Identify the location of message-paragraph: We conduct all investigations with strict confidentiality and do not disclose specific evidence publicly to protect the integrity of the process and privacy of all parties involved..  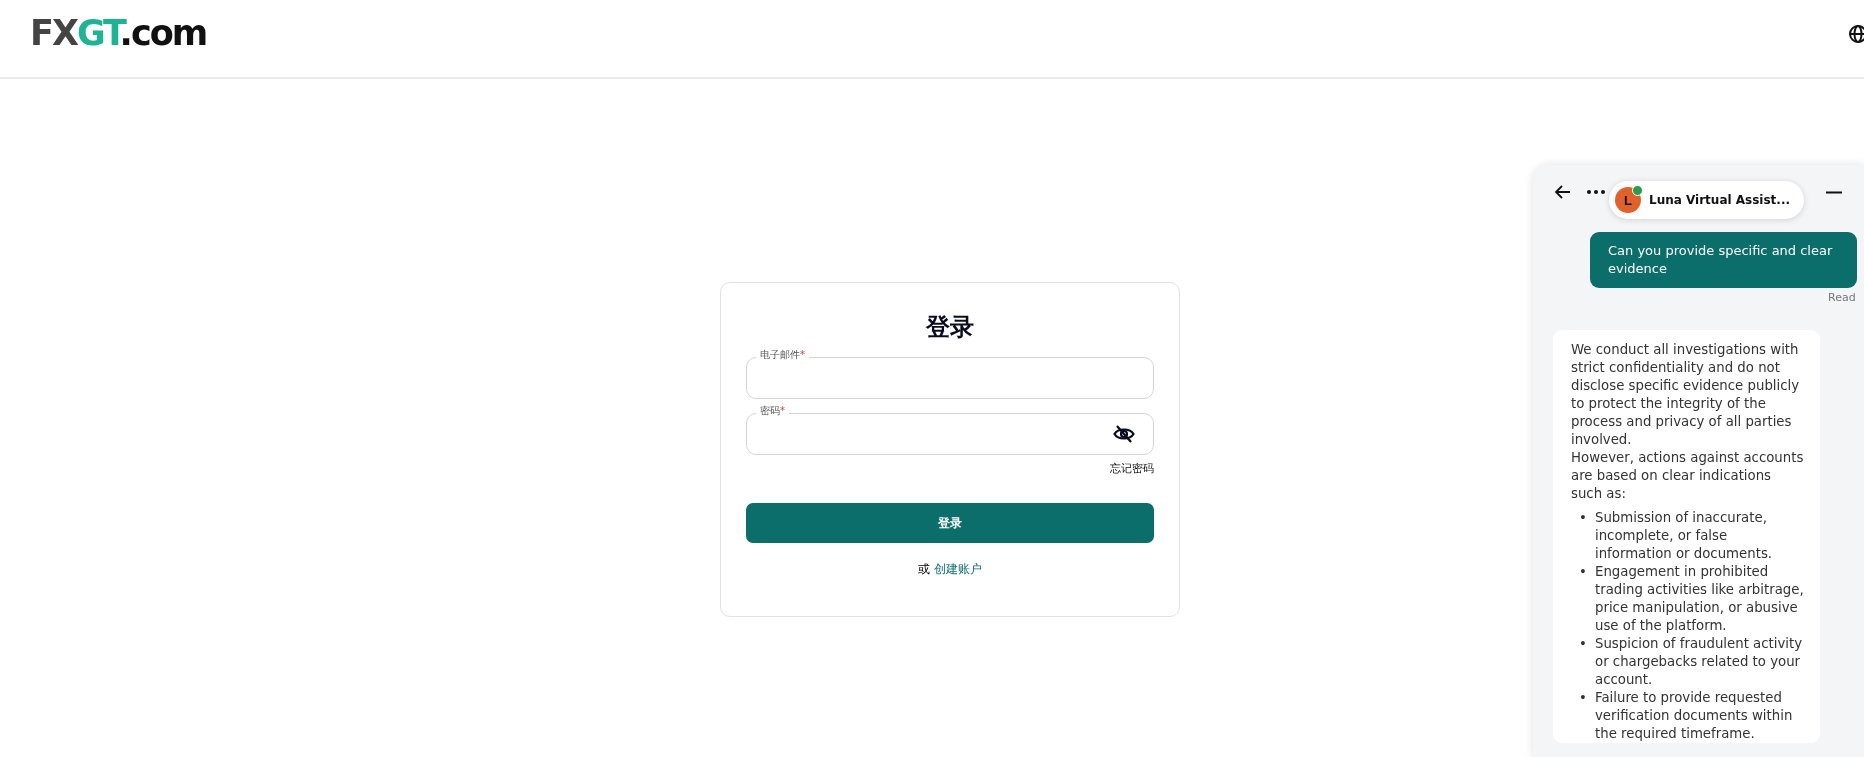
(1686, 395).